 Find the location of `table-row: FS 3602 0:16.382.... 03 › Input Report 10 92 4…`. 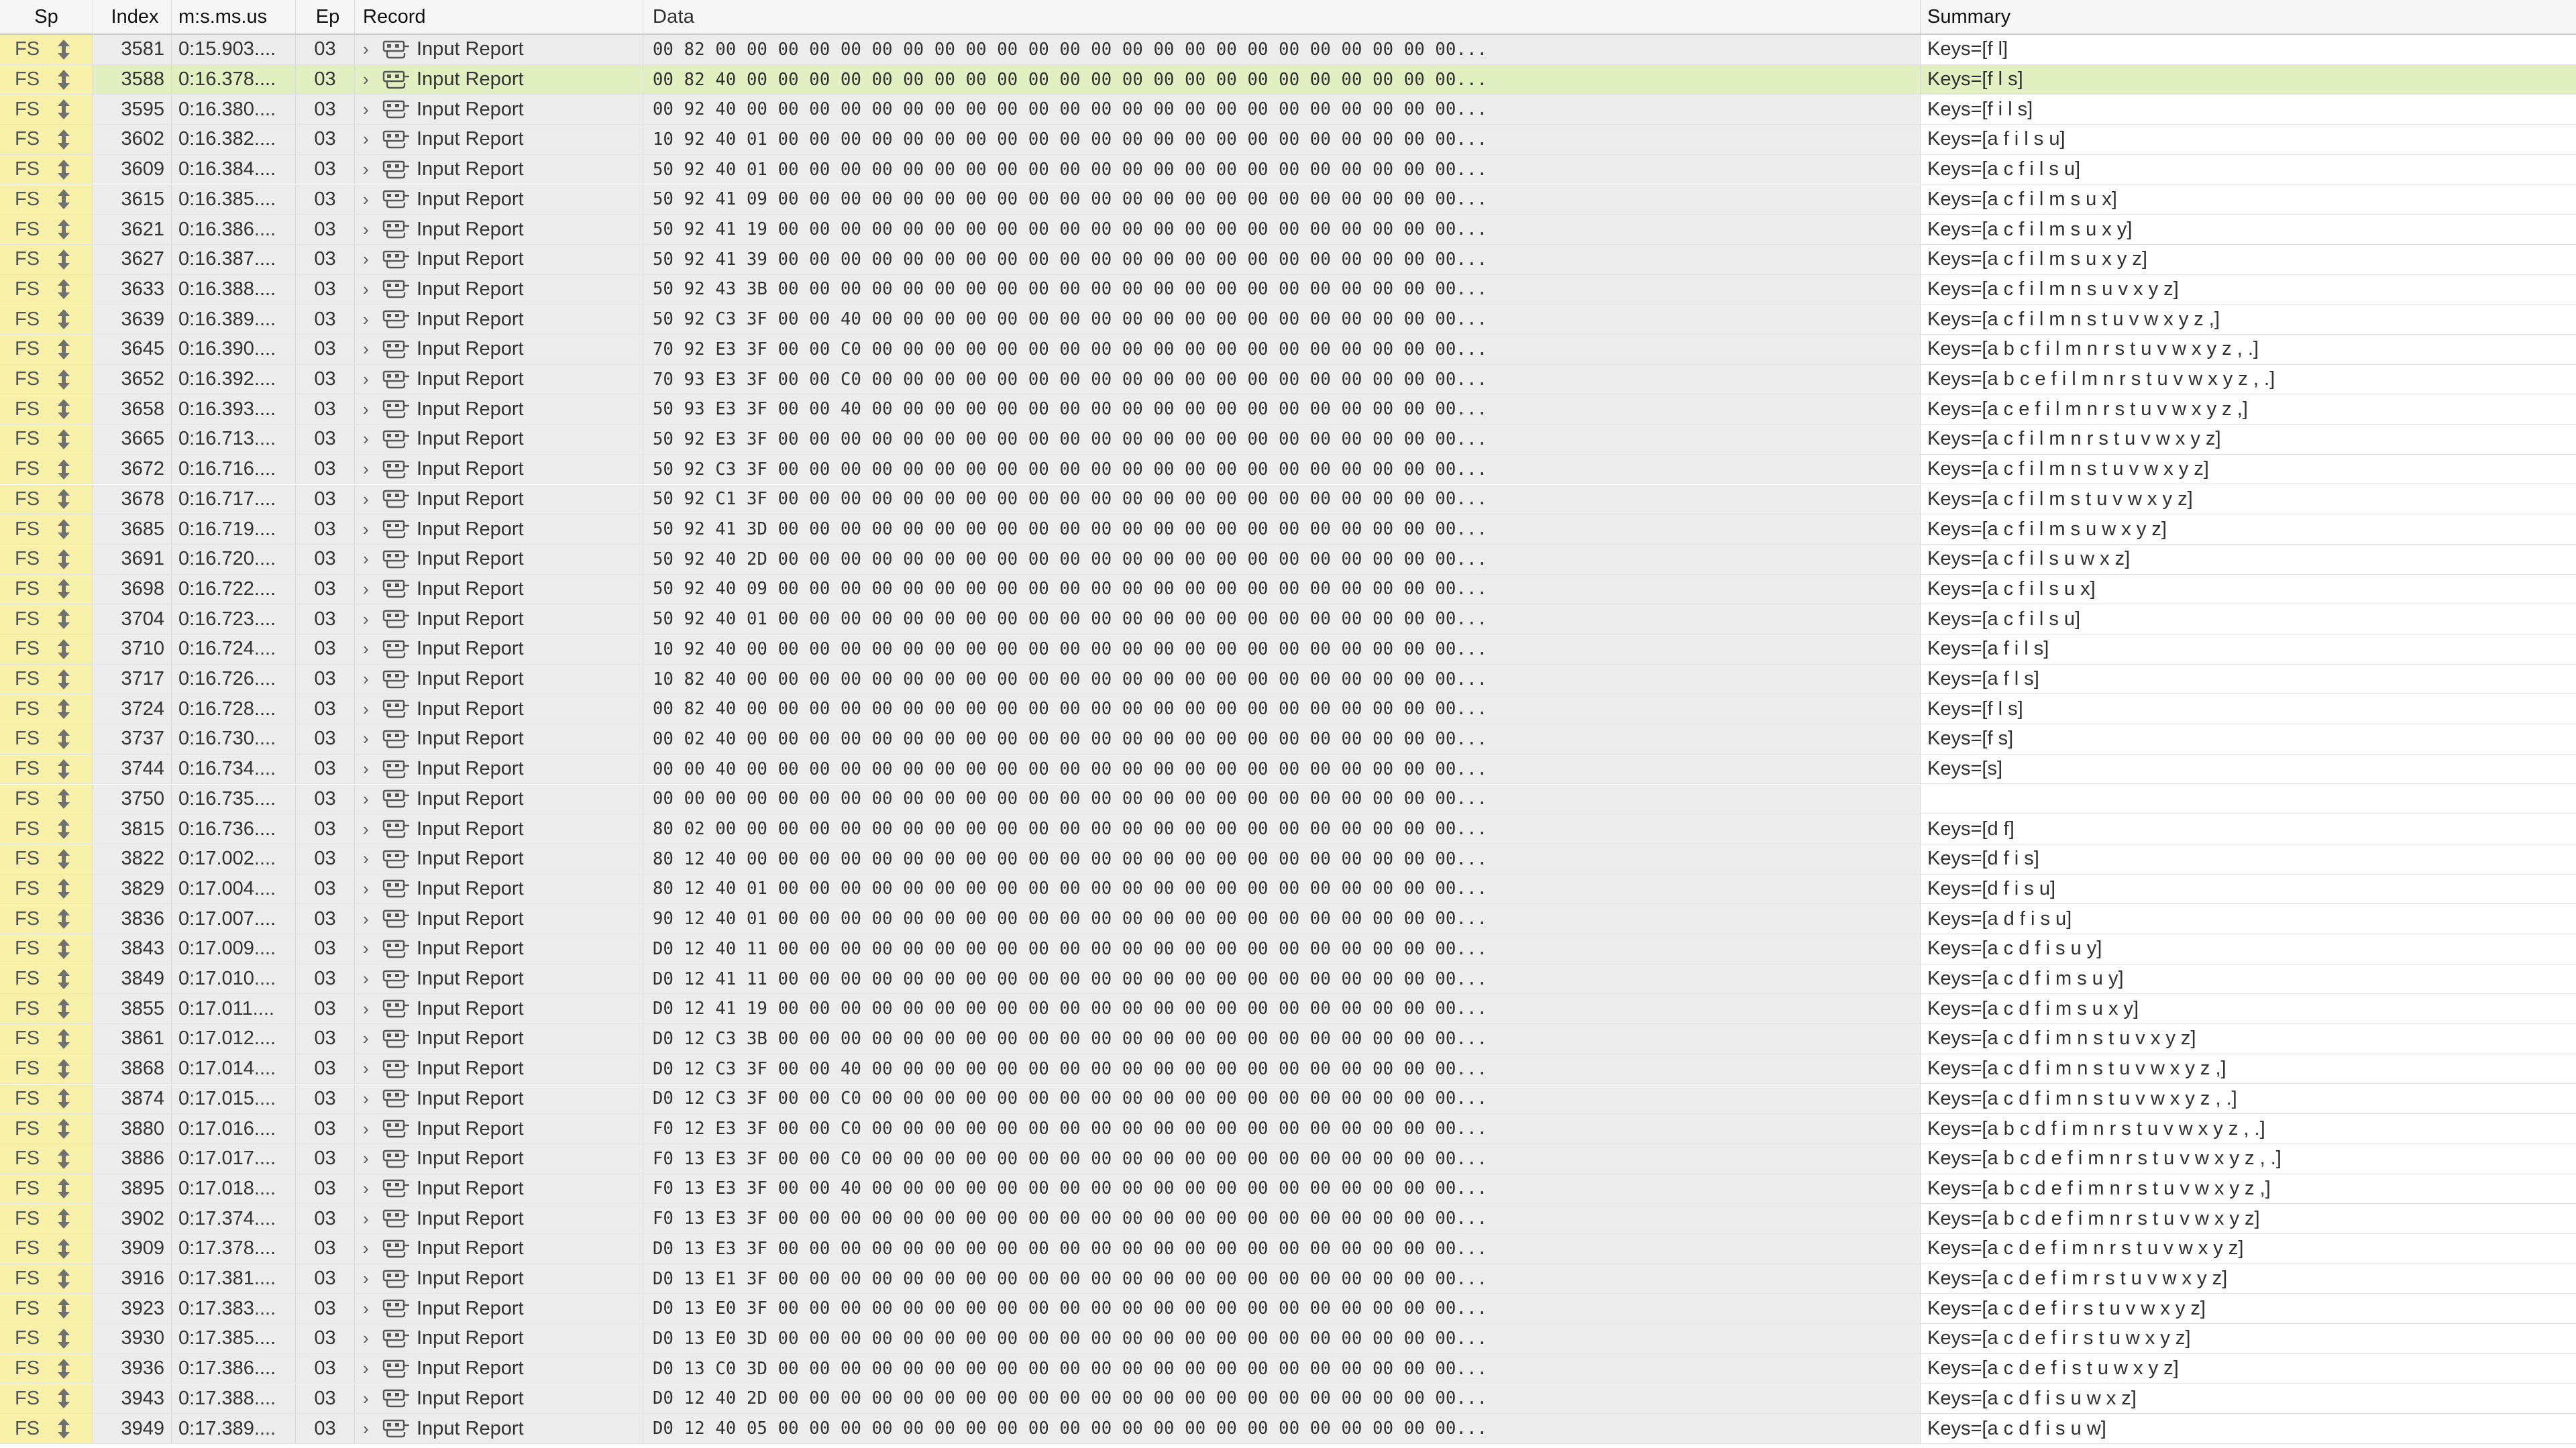

table-row: FS 3602 0:16.382.... 03 › Input Report 10 92 4… is located at coordinates (1288, 140).